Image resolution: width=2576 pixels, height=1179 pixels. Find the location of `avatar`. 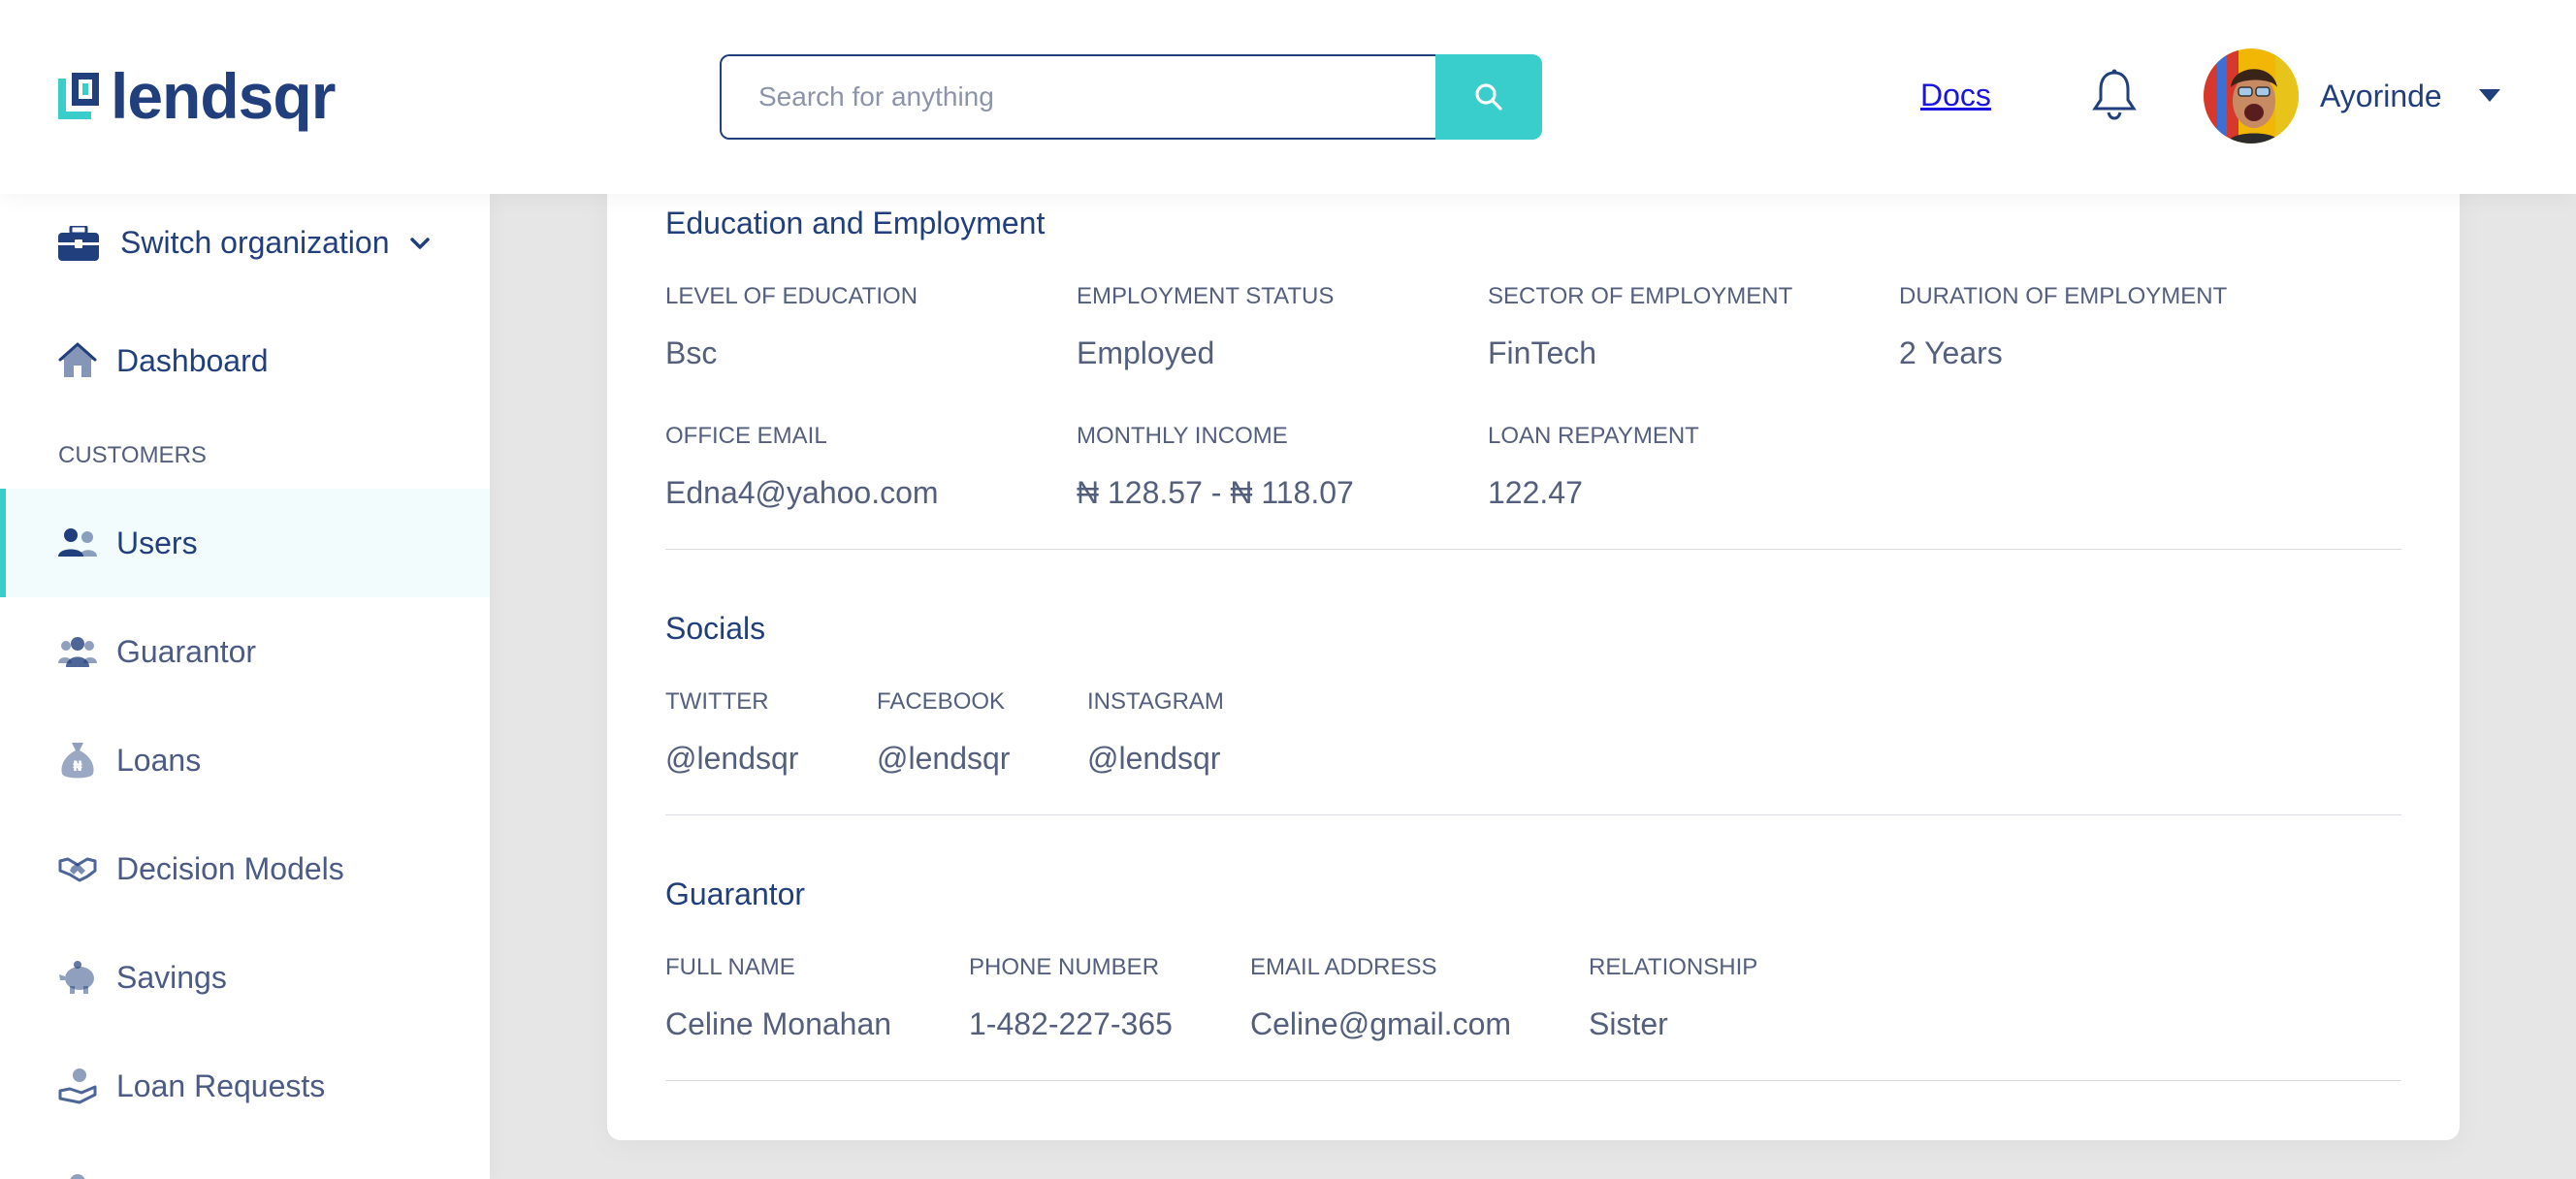

avatar is located at coordinates (2251, 95).